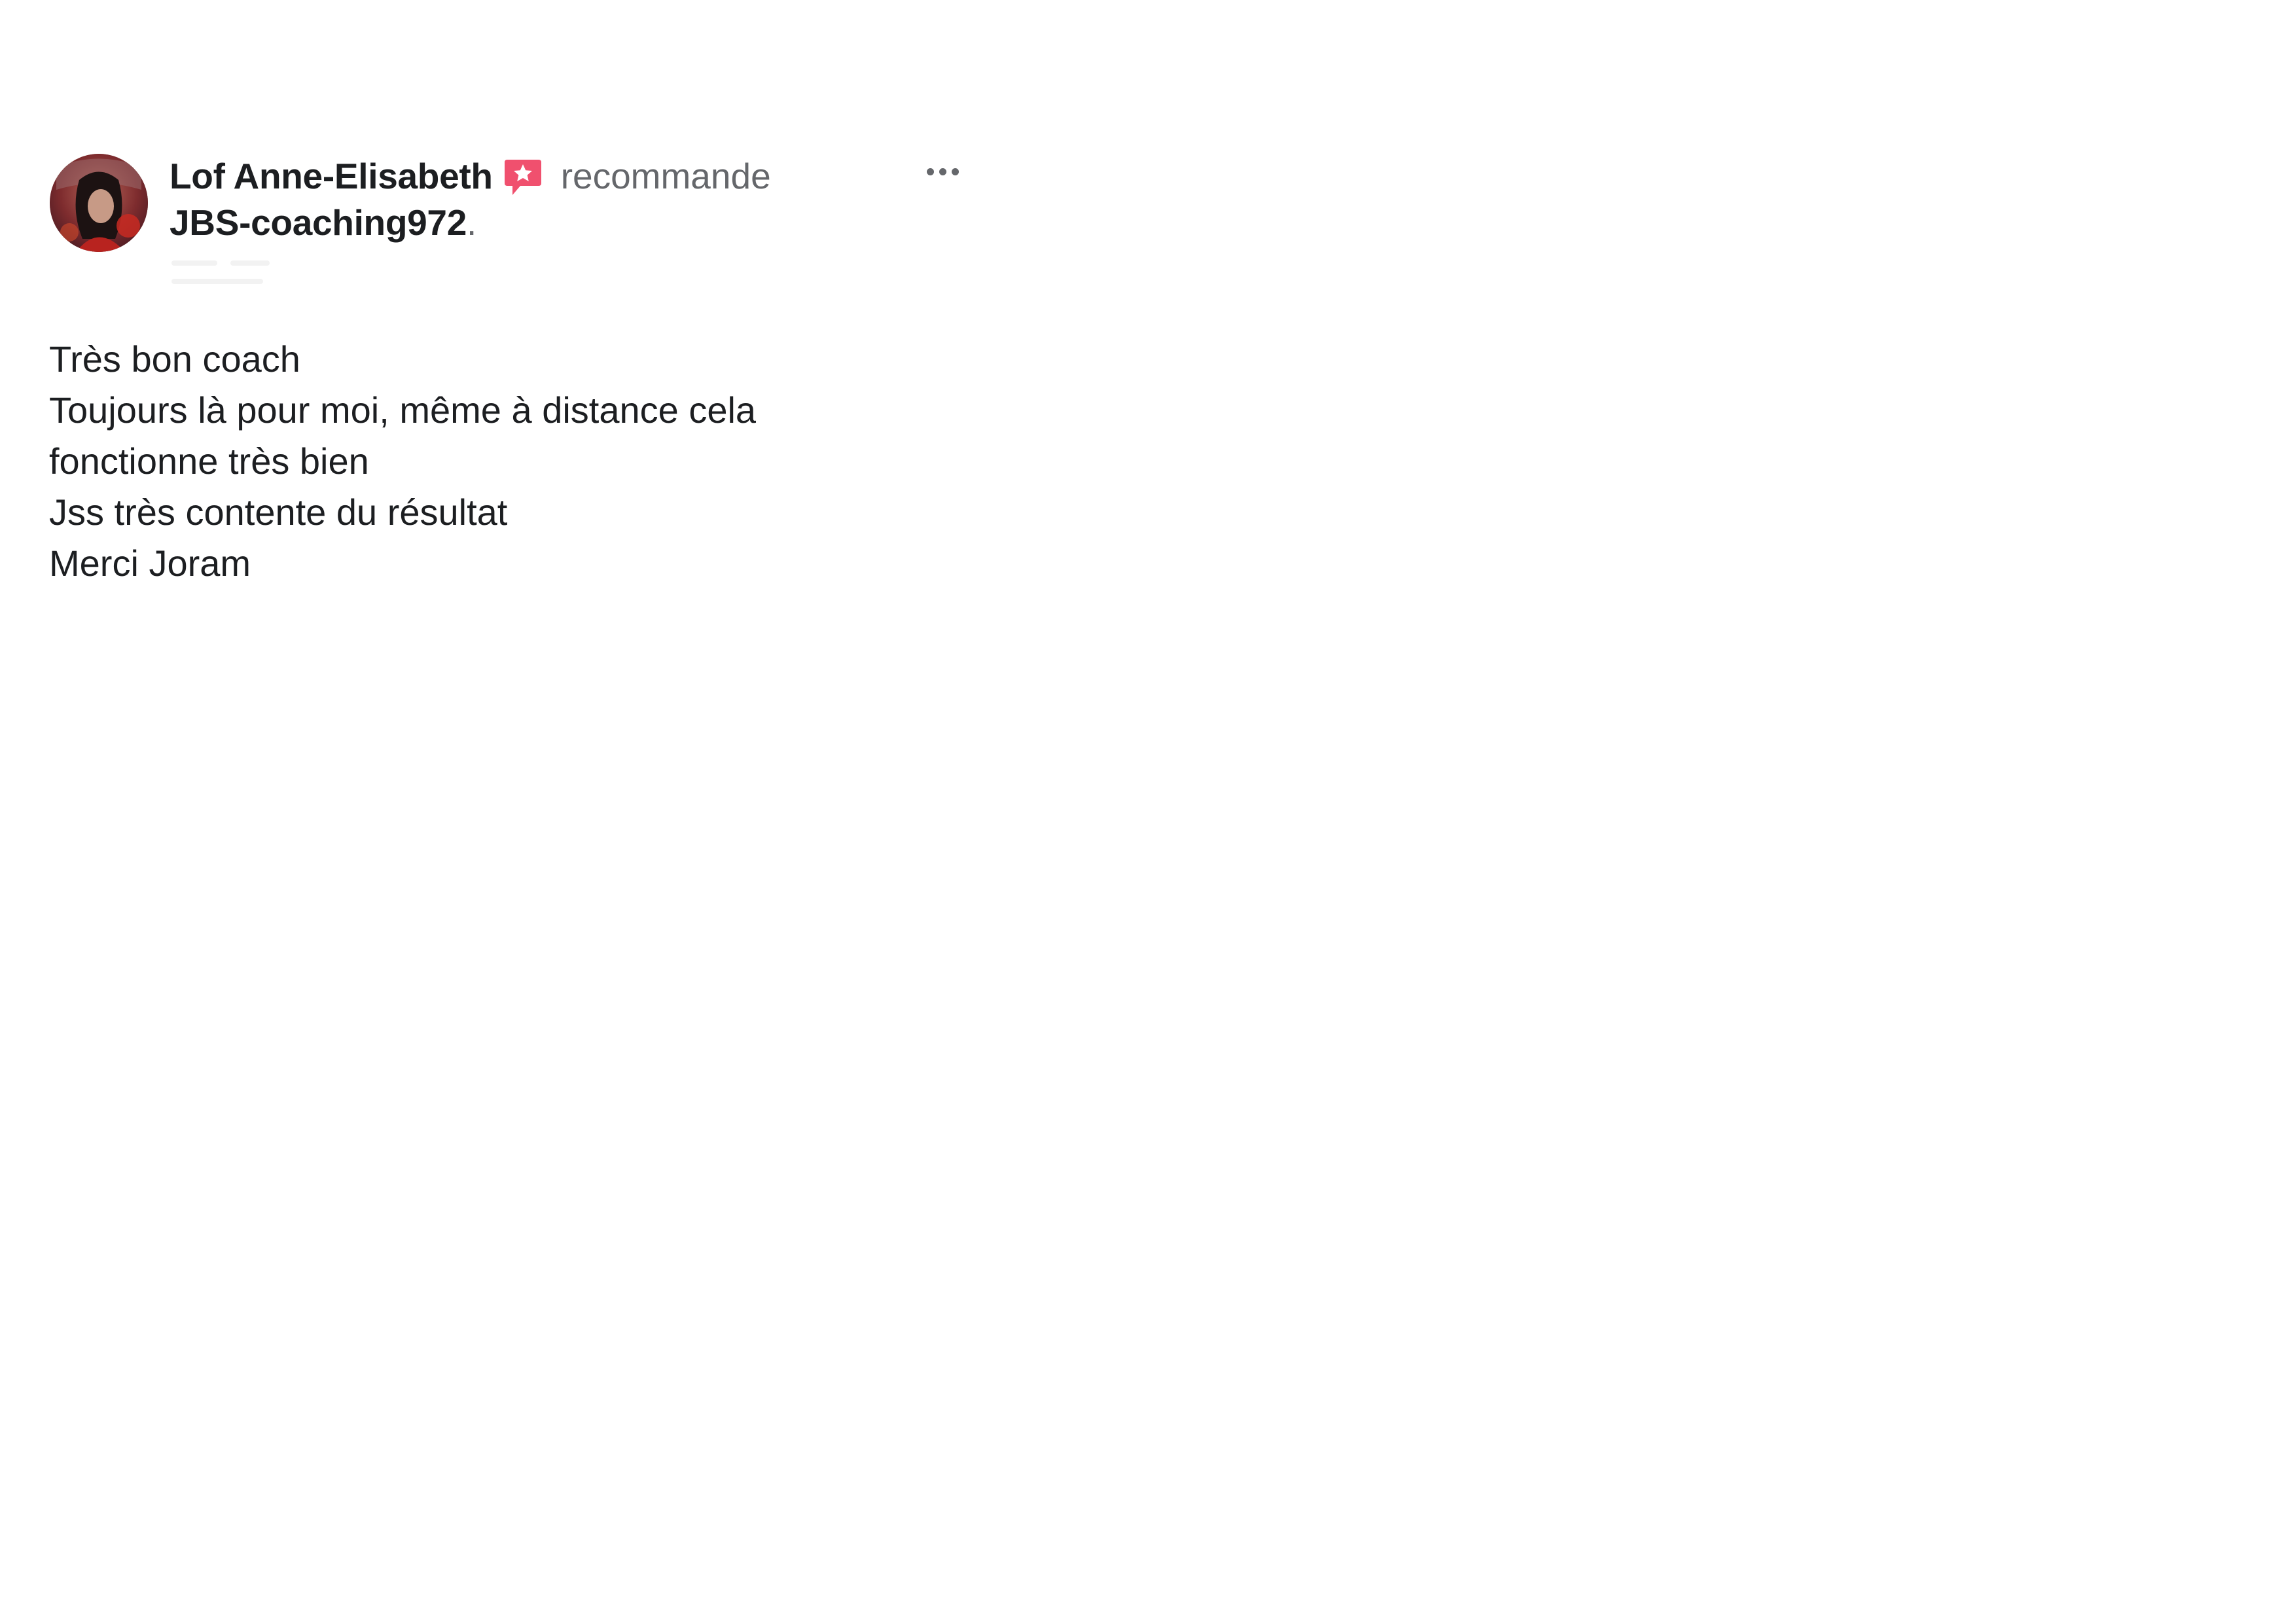 The image size is (2296, 1623). I want to click on avatar-image, so click(99, 203).